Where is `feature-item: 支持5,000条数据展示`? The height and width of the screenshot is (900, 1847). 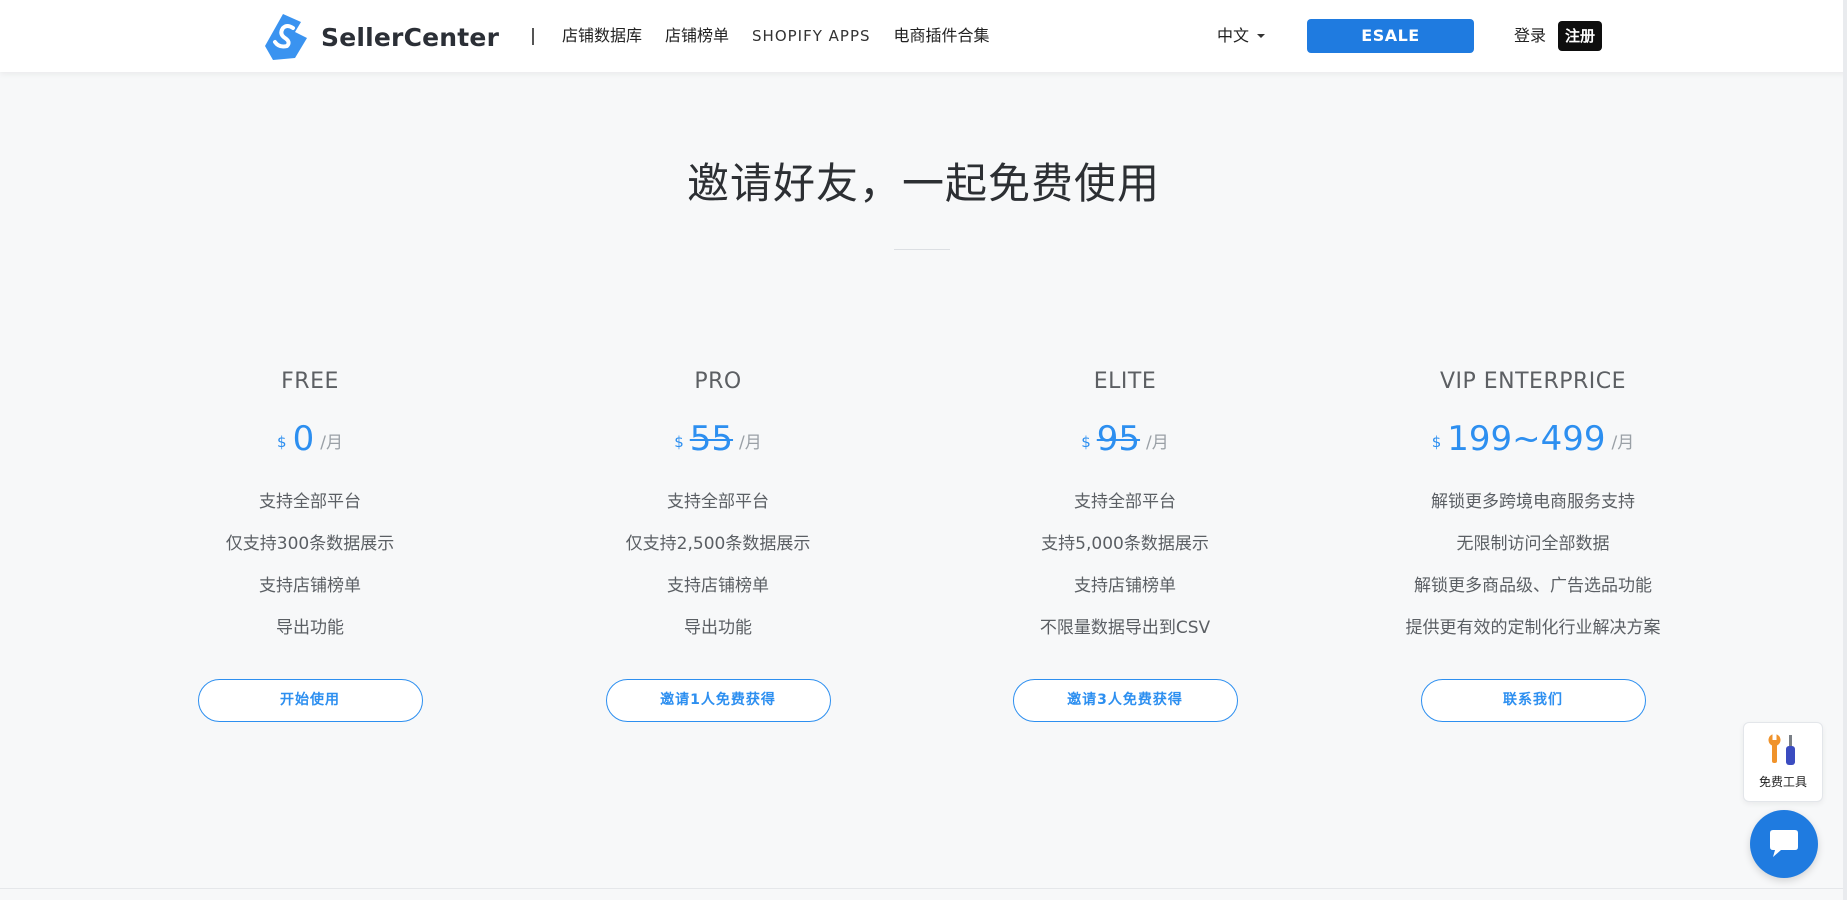
feature-item: 支持5,000条数据展示 is located at coordinates (1125, 544).